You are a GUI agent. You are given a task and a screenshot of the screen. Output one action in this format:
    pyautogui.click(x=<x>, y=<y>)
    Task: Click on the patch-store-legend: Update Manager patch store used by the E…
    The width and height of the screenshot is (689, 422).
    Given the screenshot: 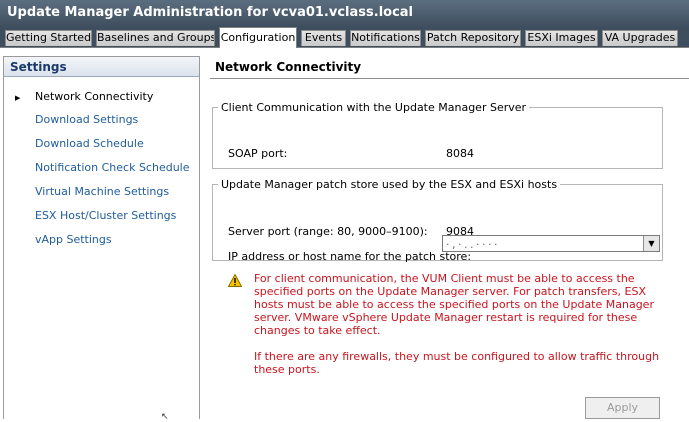 What is the action you would take?
    pyautogui.click(x=389, y=184)
    